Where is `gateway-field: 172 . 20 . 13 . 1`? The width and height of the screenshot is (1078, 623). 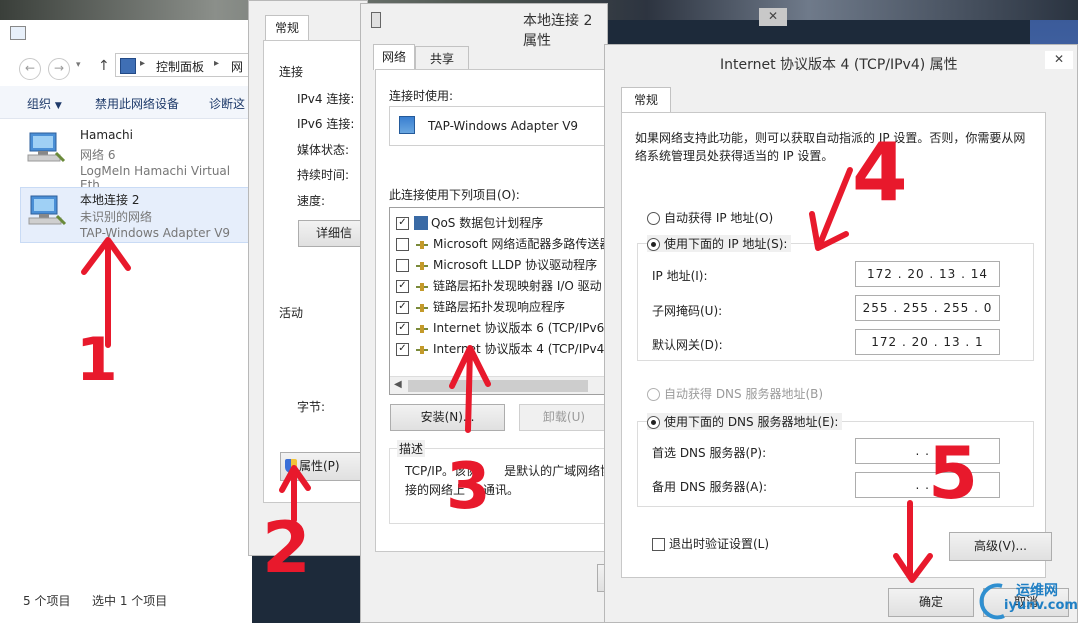
gateway-field: 172 . 20 . 13 . 1 is located at coordinates (927, 342).